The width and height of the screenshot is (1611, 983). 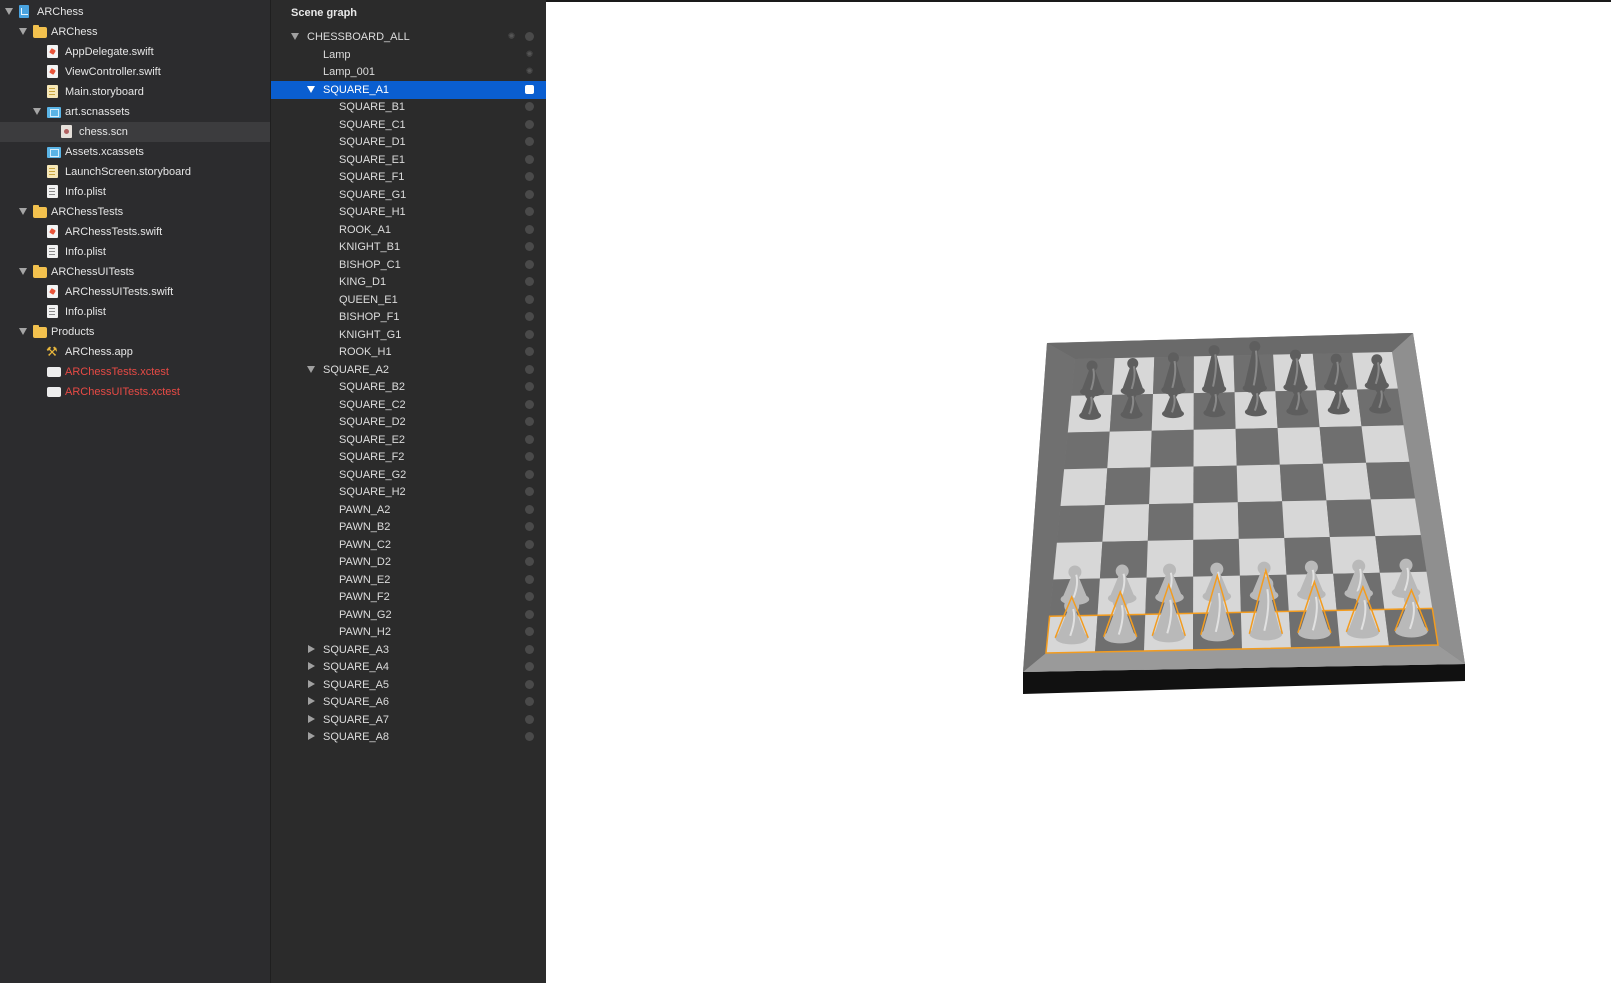 What do you see at coordinates (135, 392) in the screenshot?
I see `navigator-item: ARChessUITests.xctest` at bounding box center [135, 392].